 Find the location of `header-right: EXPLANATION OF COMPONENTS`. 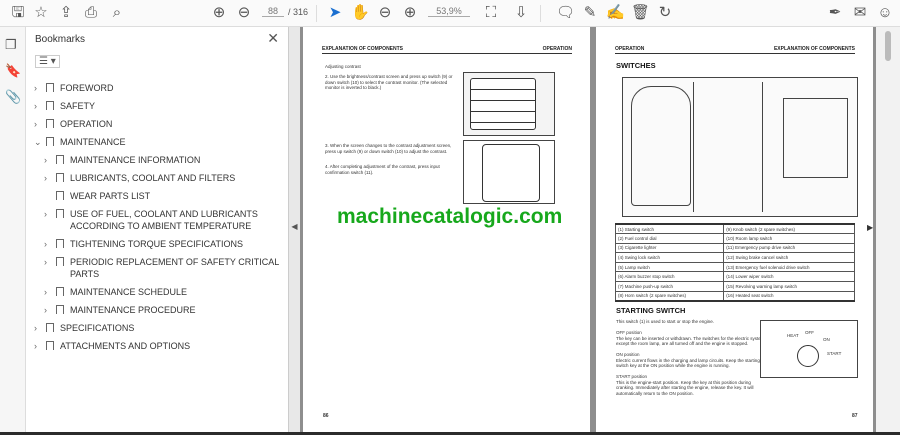

header-right: EXPLANATION OF COMPONENTS is located at coordinates (814, 49).